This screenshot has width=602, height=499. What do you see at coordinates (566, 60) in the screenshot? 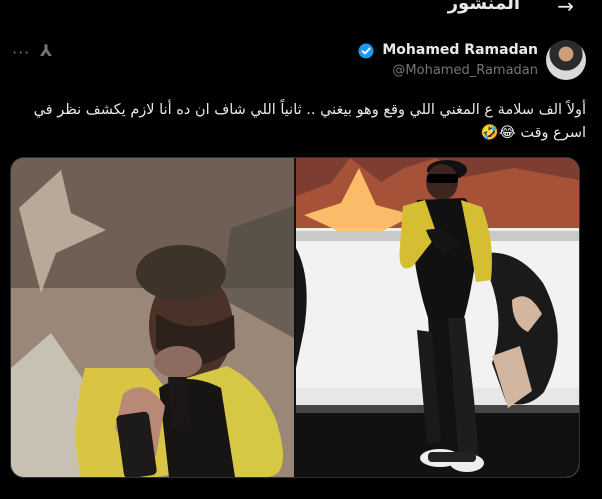
I see `avatar` at bounding box center [566, 60].